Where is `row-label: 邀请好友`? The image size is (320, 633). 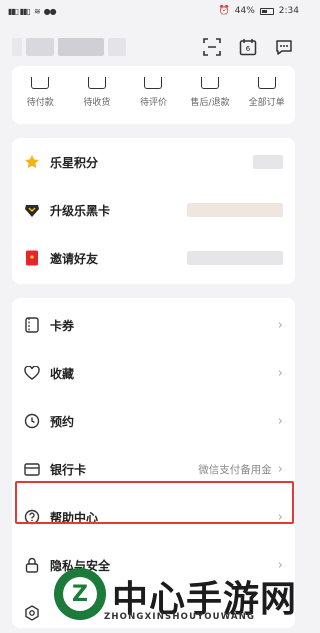
row-label: 邀请好友 is located at coordinates (74, 258).